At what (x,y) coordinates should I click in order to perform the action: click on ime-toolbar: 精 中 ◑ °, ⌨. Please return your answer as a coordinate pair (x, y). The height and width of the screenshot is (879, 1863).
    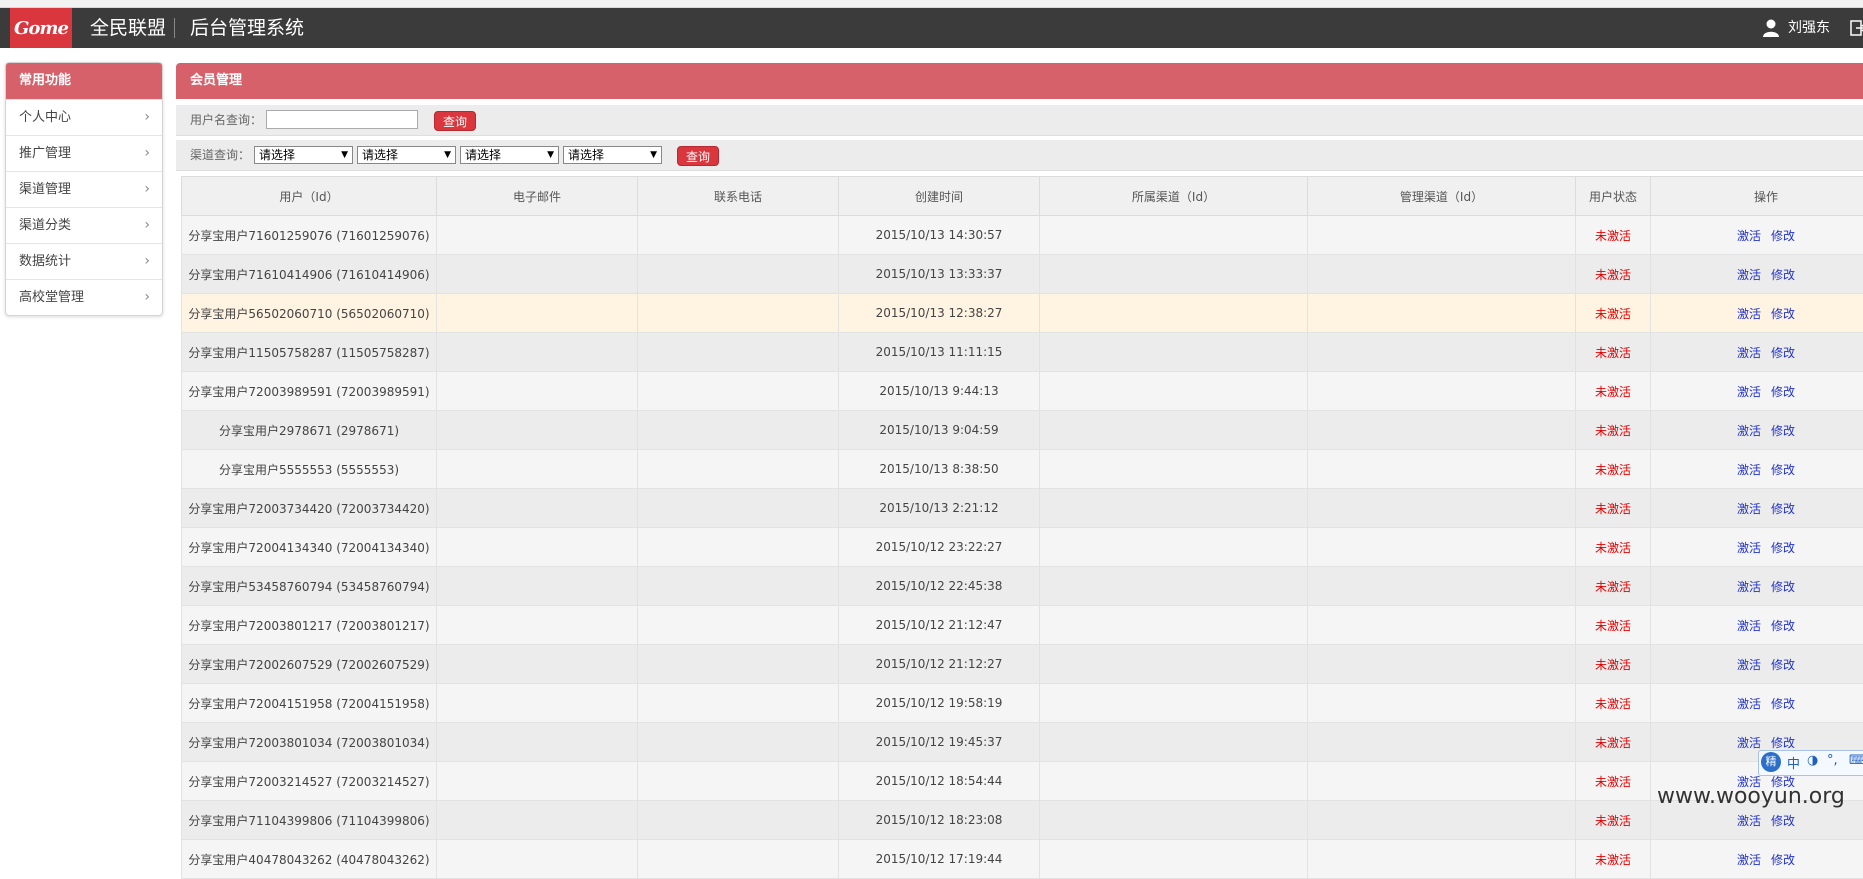
    Looking at the image, I should click on (1810, 763).